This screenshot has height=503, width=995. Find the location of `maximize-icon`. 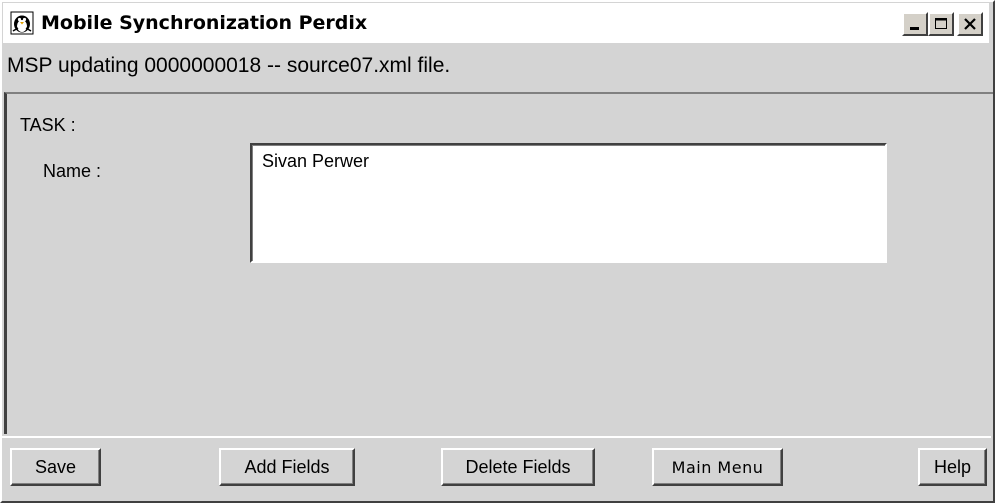

maximize-icon is located at coordinates (941, 23).